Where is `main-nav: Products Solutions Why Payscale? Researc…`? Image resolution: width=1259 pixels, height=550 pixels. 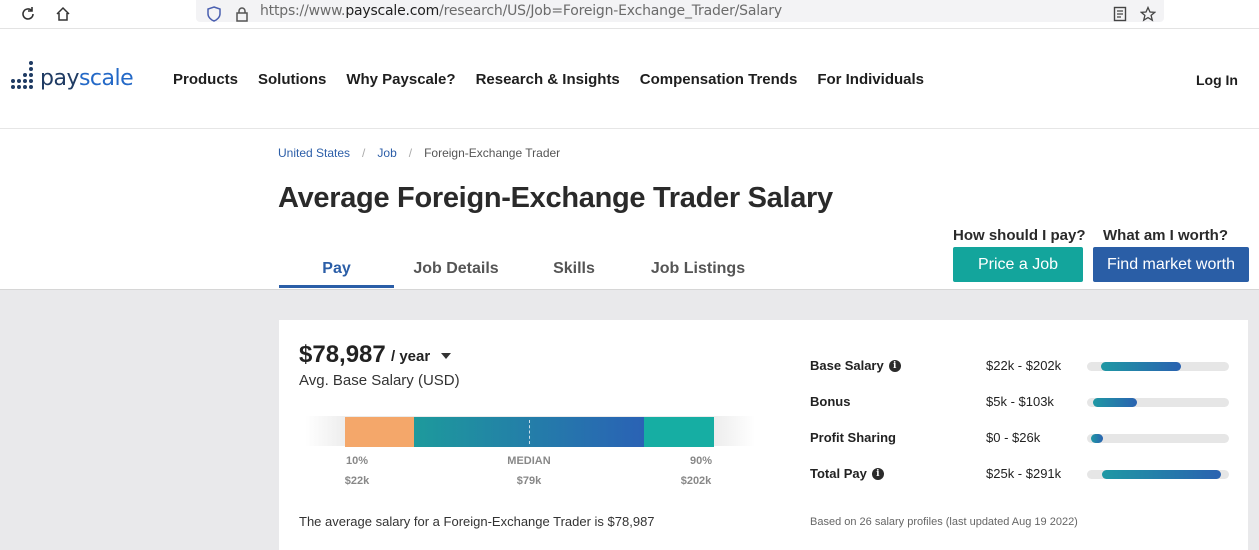
main-nav: Products Solutions Why Payscale? Researc… is located at coordinates (558, 79).